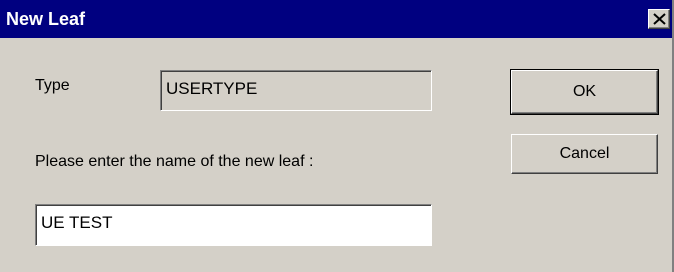 Image resolution: width=674 pixels, height=272 pixels. I want to click on title-bar: New Leaf, so click(337, 19).